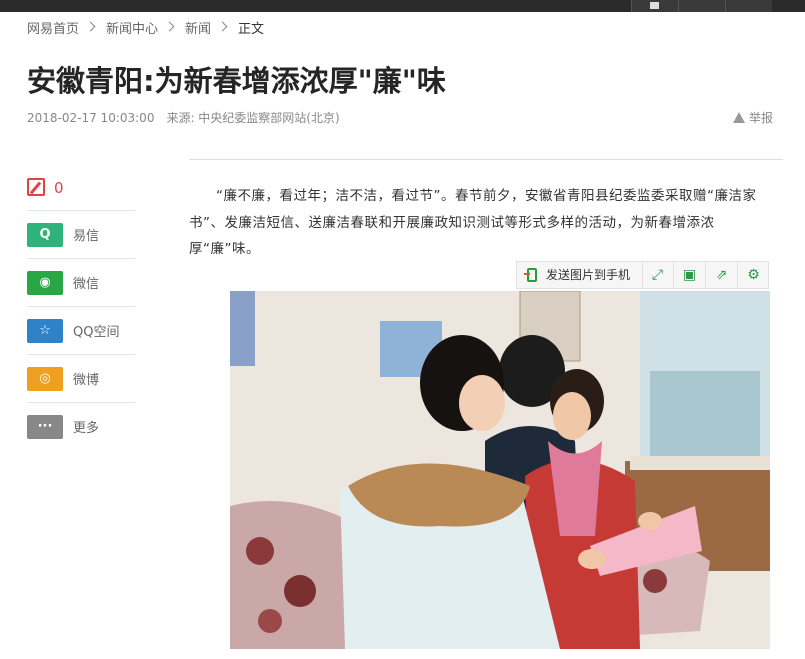  Describe the element at coordinates (45, 283) in the screenshot. I see `wechat-icon: ◉` at that location.